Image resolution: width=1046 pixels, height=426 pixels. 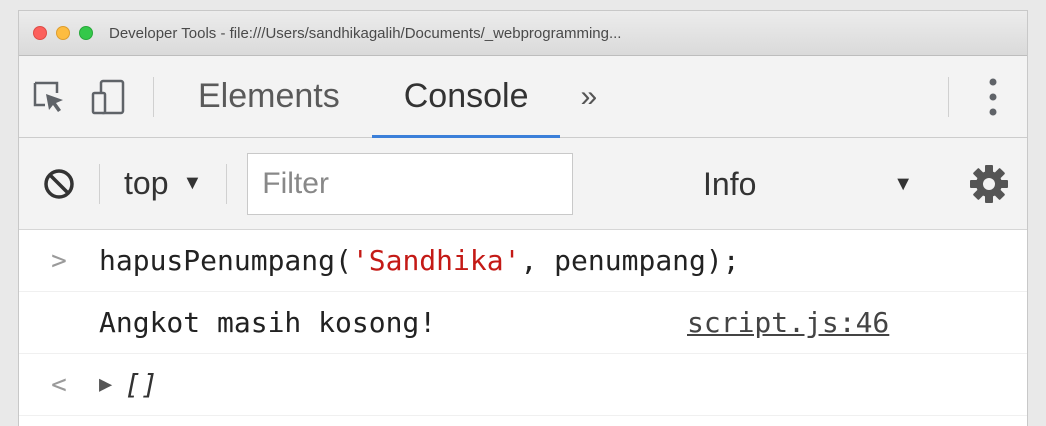 I want to click on log-levels-label: Info, so click(x=730, y=183).